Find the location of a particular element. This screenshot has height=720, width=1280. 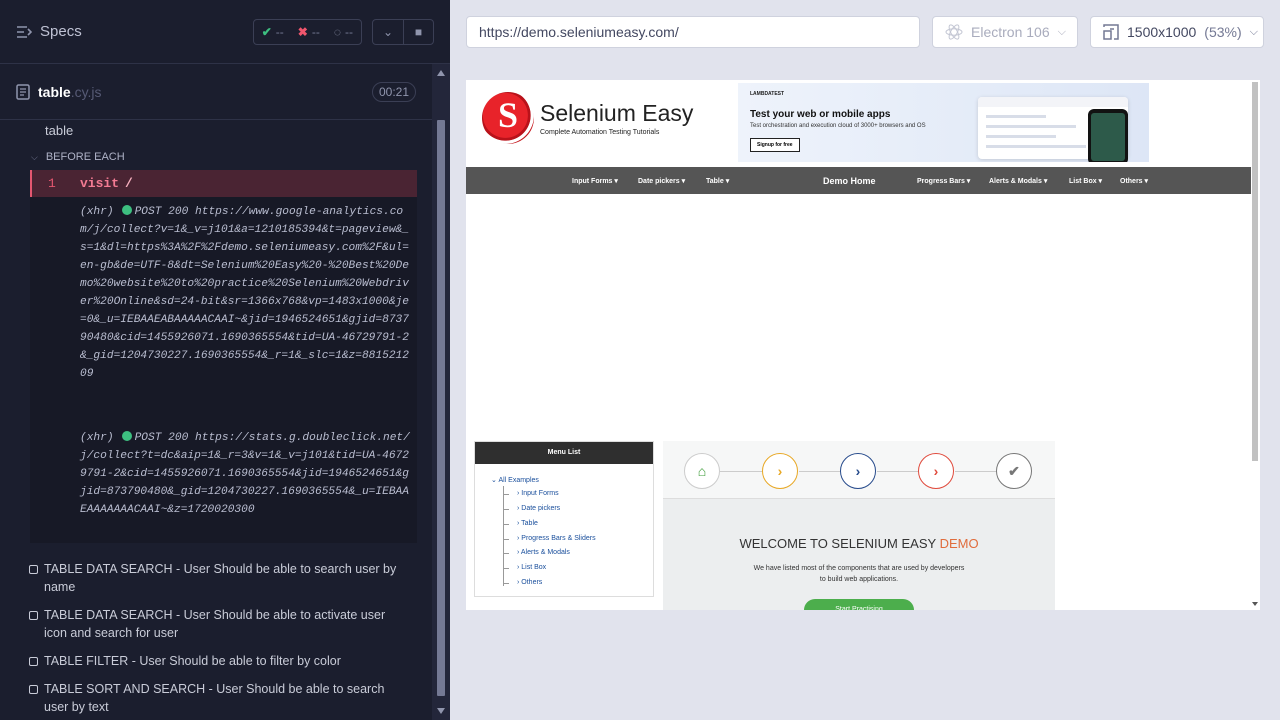

reporter-scrollbar is located at coordinates (441, 392).